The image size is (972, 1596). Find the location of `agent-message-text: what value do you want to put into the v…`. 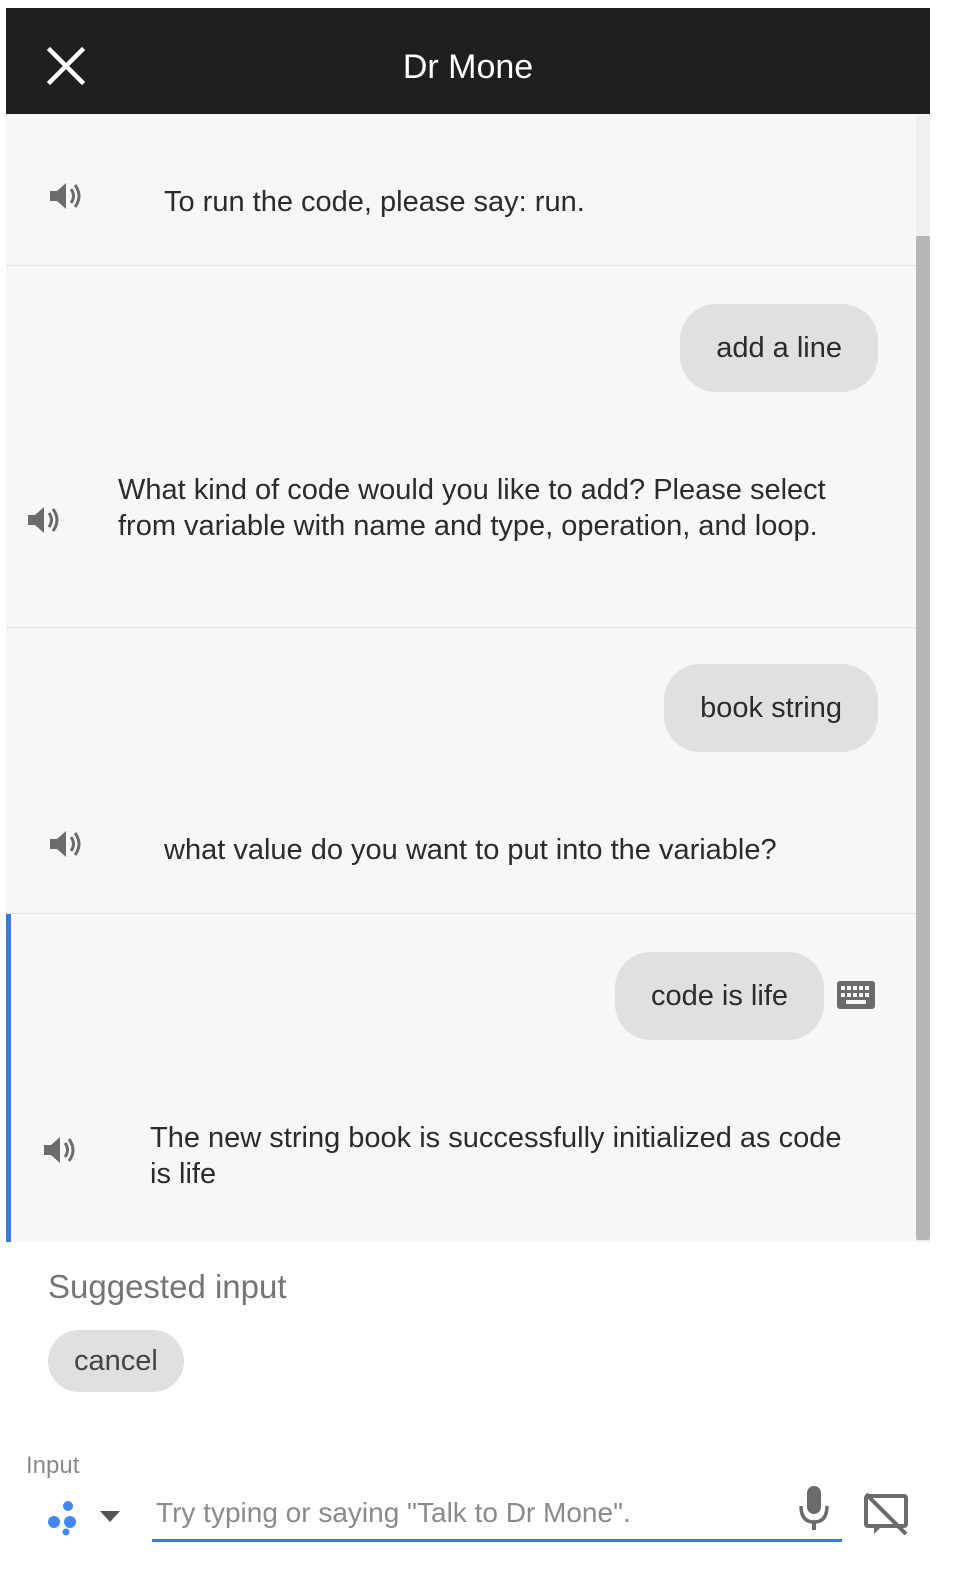

agent-message-text: what value do you want to put into the v… is located at coordinates (470, 850).